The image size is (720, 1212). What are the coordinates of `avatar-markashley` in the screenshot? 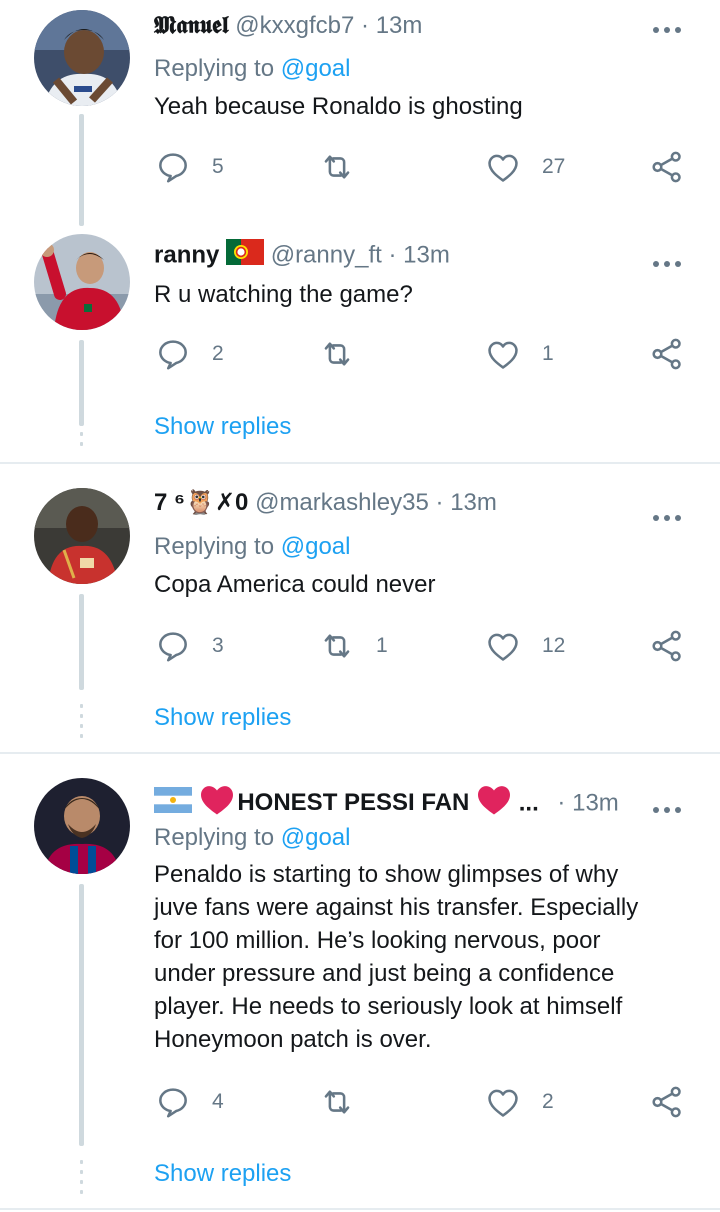 It's located at (82, 536).